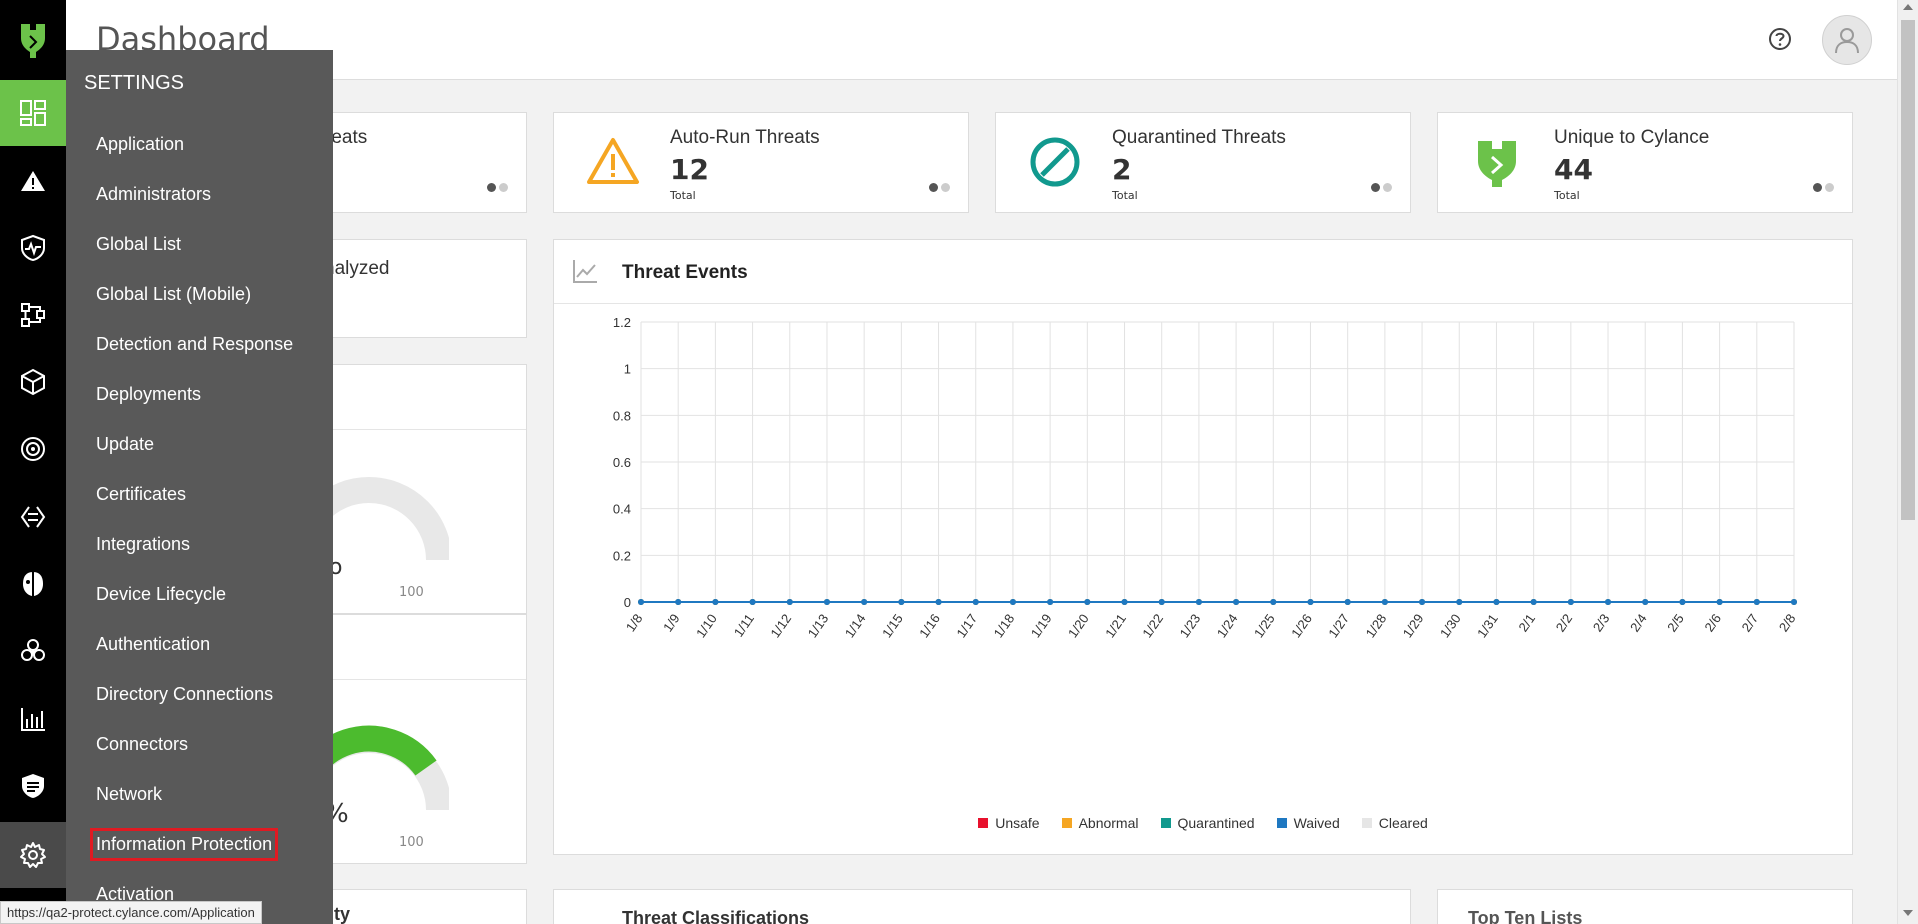 This screenshot has height=924, width=1918. What do you see at coordinates (33, 315) in the screenshot?
I see `rail-zones` at bounding box center [33, 315].